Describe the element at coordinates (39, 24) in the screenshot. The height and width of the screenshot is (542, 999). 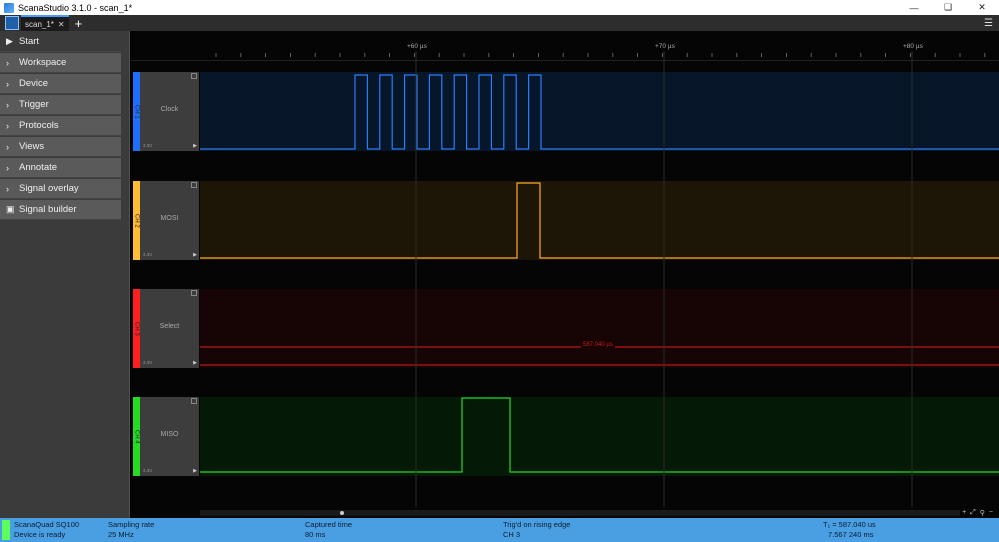
I see `tab-label: scan_1*` at that location.